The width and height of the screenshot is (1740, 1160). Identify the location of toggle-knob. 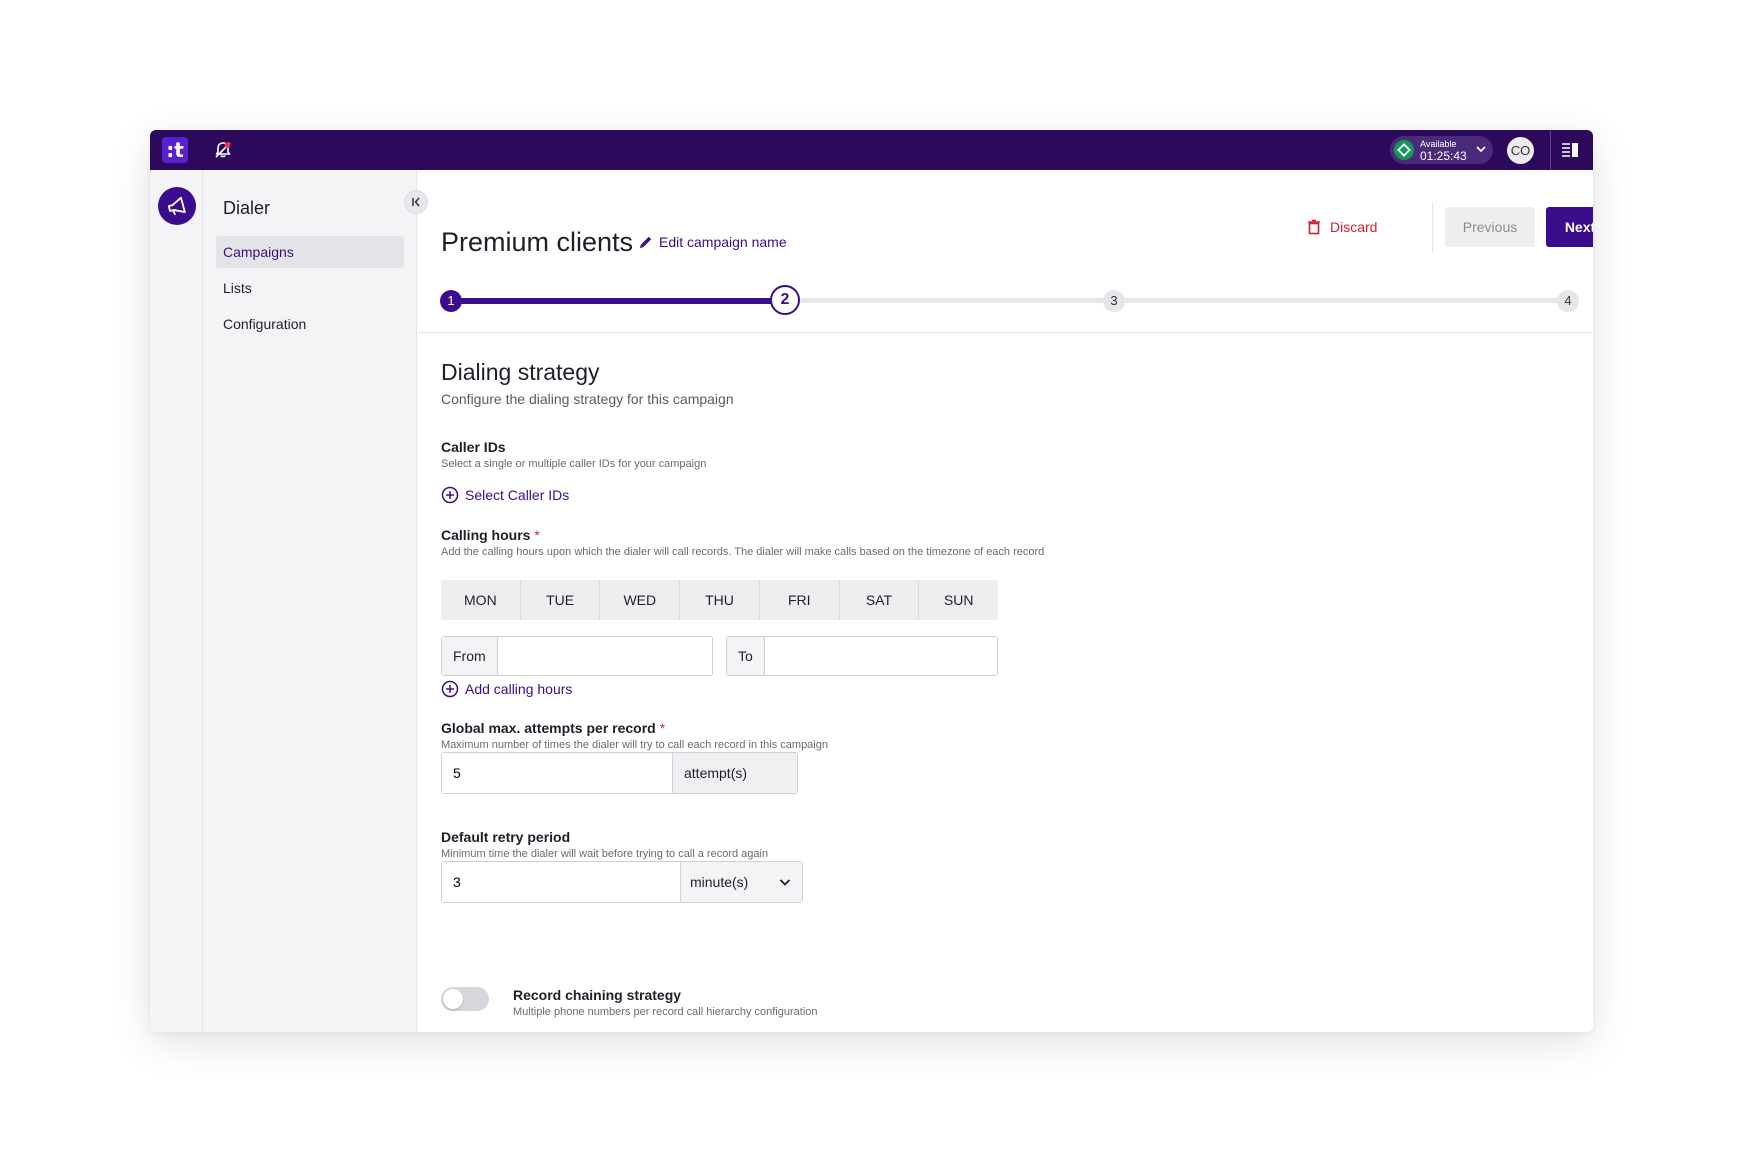
(453, 999).